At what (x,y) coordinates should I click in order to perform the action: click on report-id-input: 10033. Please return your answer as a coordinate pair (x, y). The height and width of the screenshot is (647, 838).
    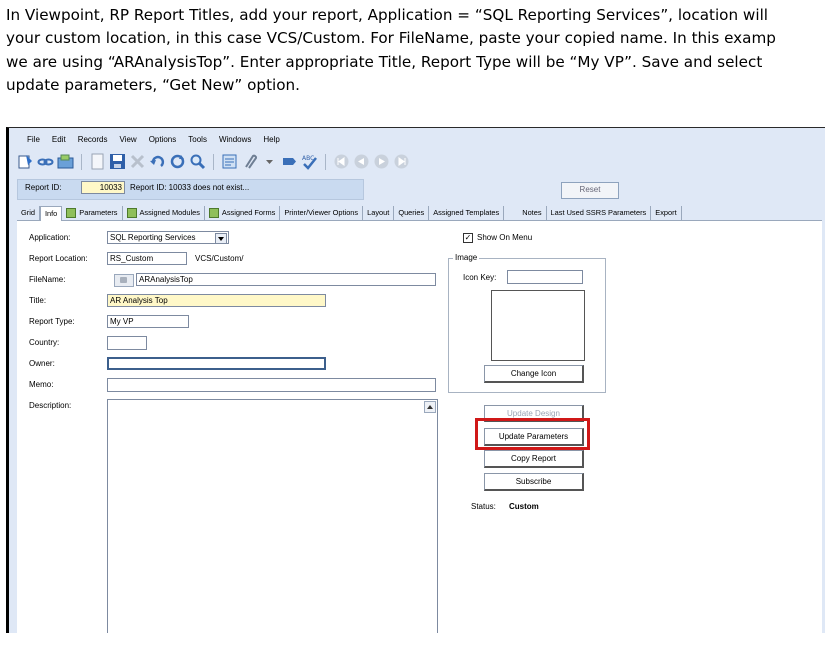
    Looking at the image, I should click on (103, 187).